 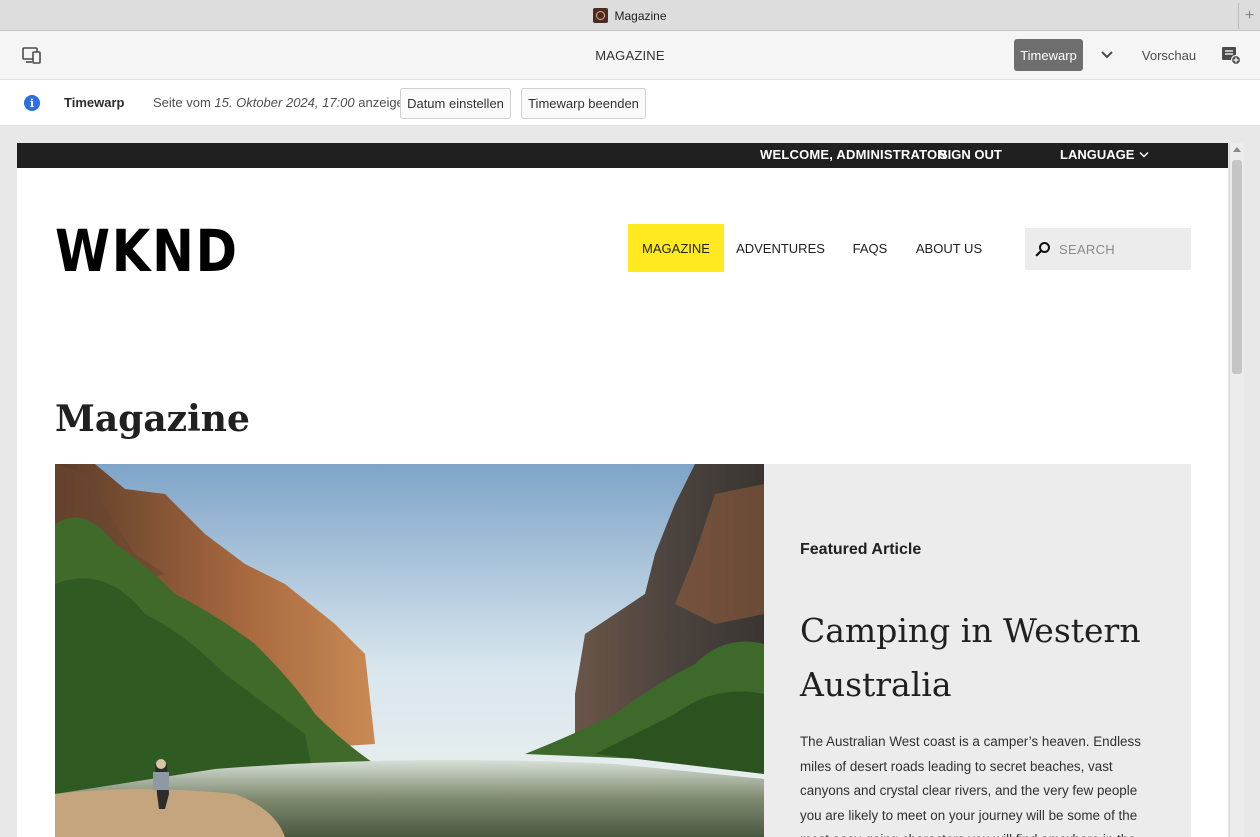 I want to click on timewarp-button: Timewarp, so click(x=1048, y=55).